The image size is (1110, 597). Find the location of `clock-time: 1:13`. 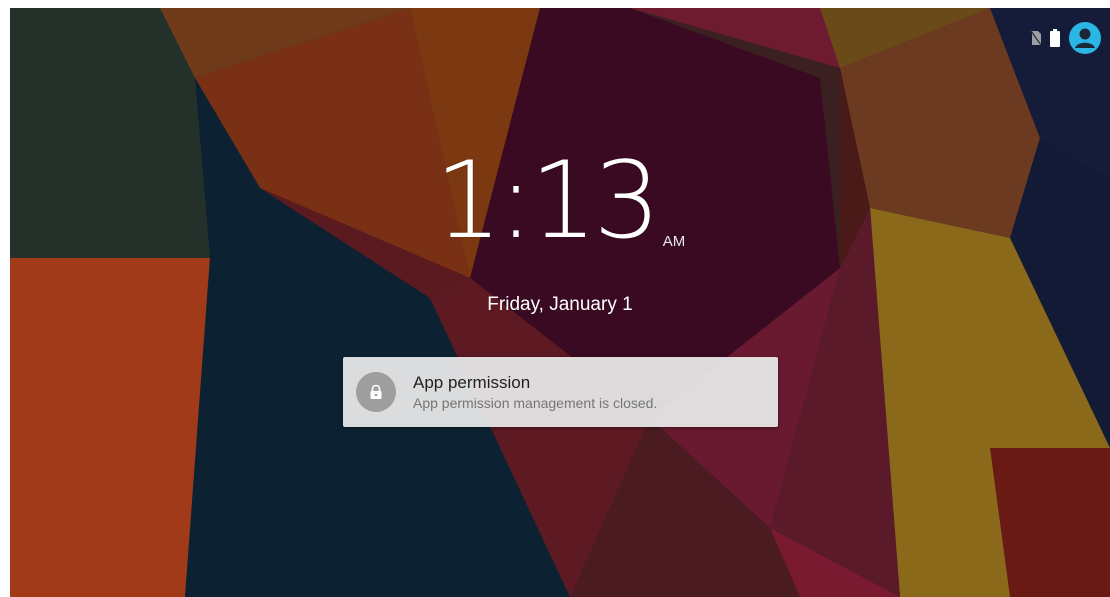

clock-time: 1:13 is located at coordinates (547, 200).